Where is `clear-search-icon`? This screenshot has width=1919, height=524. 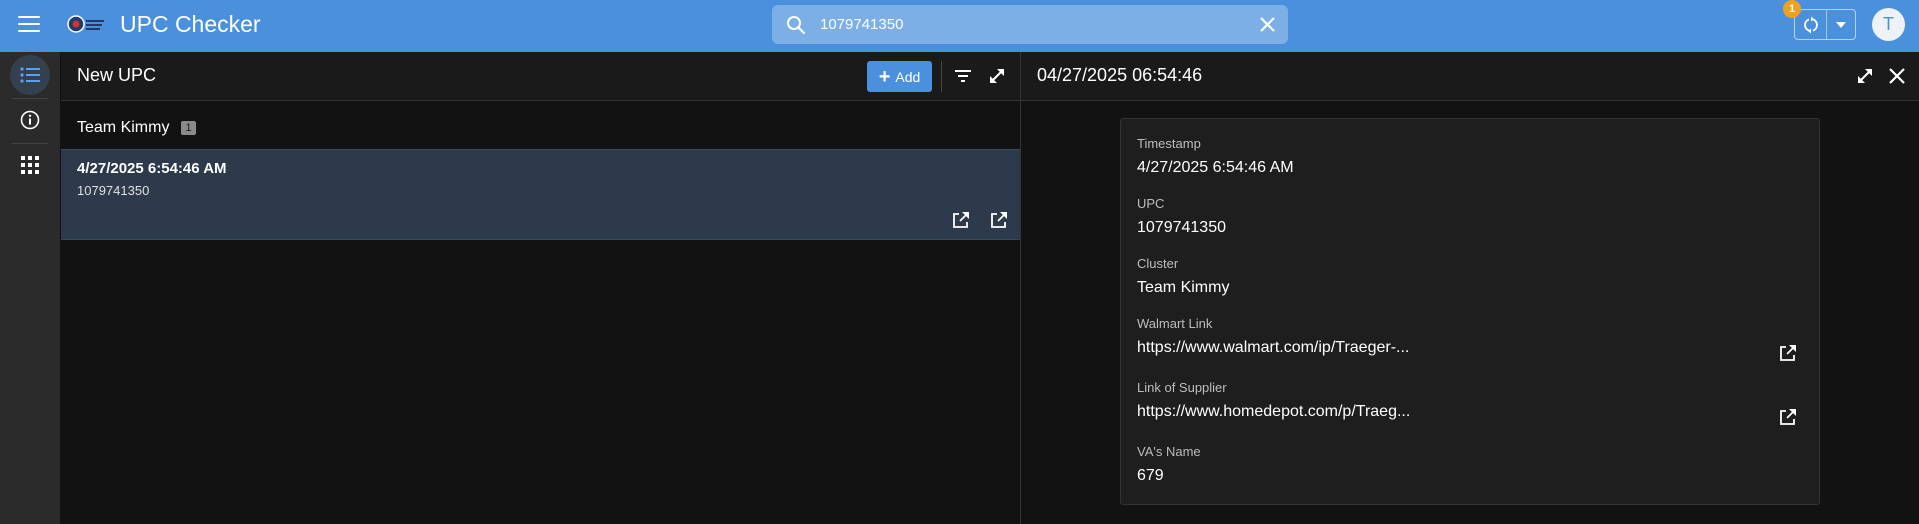
clear-search-icon is located at coordinates (1267, 24).